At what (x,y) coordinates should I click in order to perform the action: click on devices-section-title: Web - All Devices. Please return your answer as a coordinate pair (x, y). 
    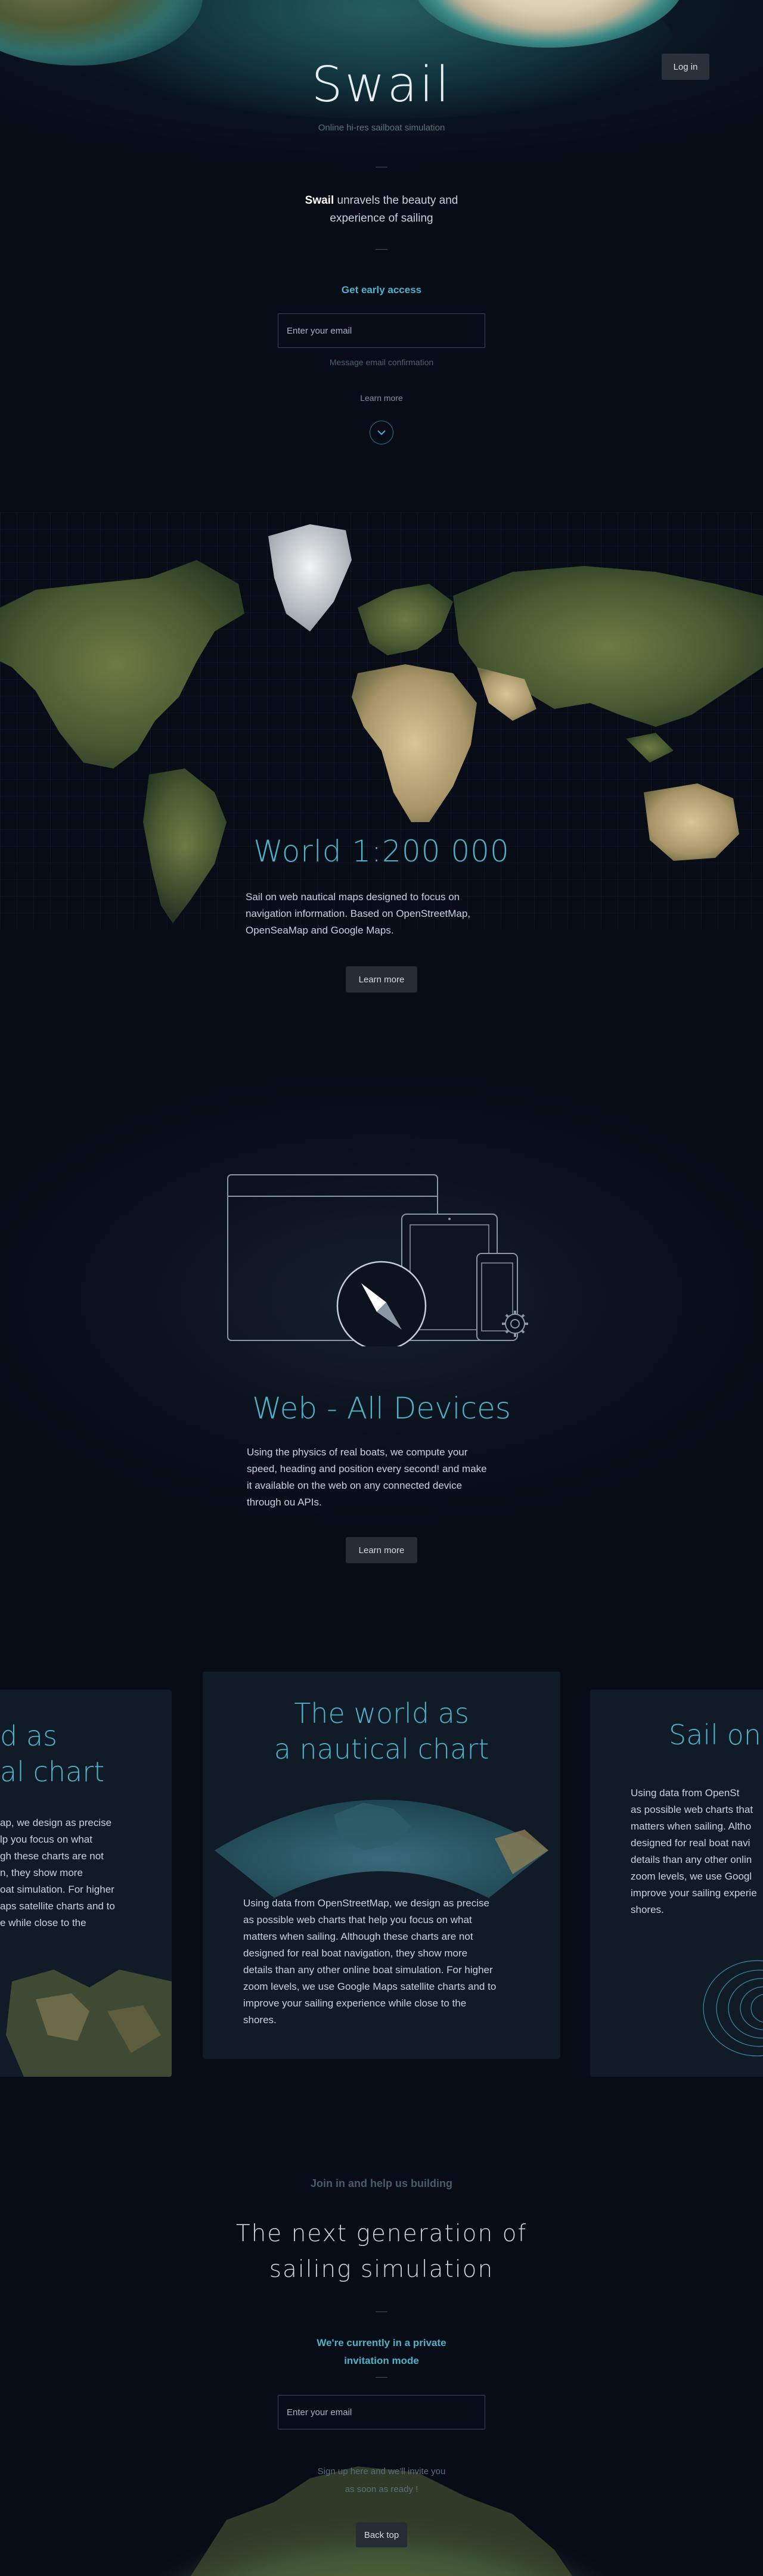
    Looking at the image, I should click on (381, 1408).